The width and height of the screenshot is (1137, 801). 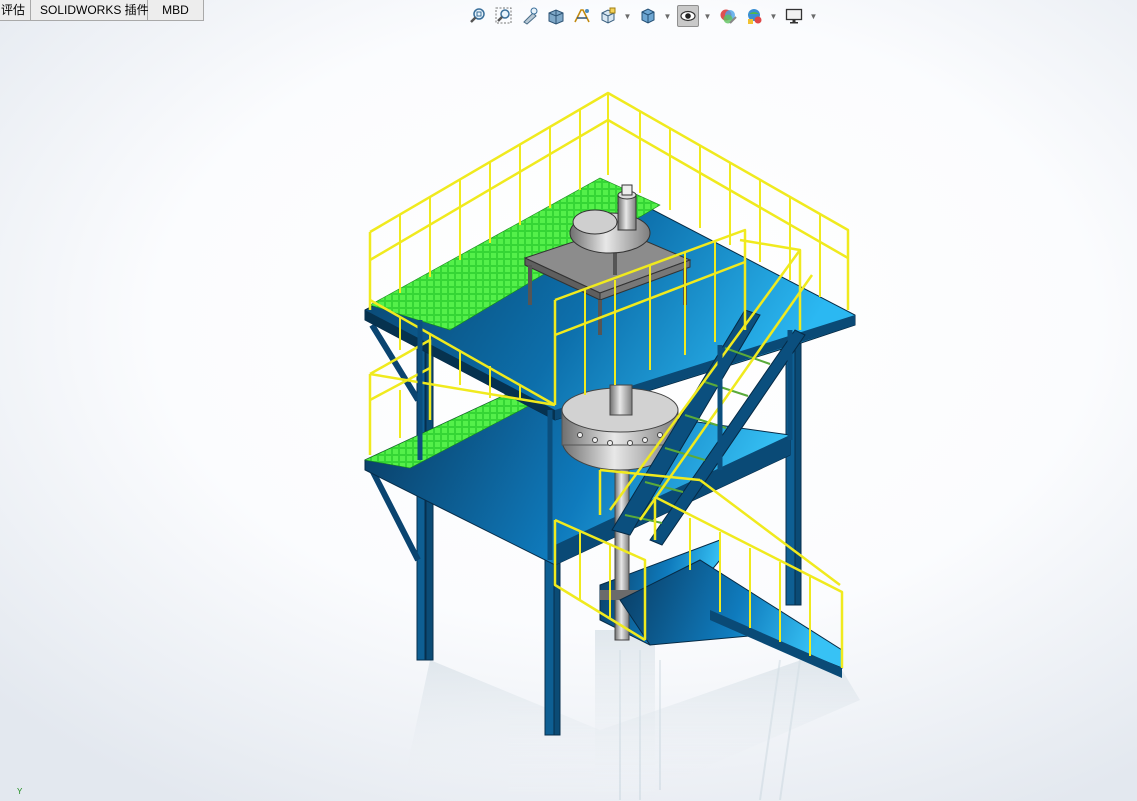 I want to click on floor-reflection, so click(x=630, y=715).